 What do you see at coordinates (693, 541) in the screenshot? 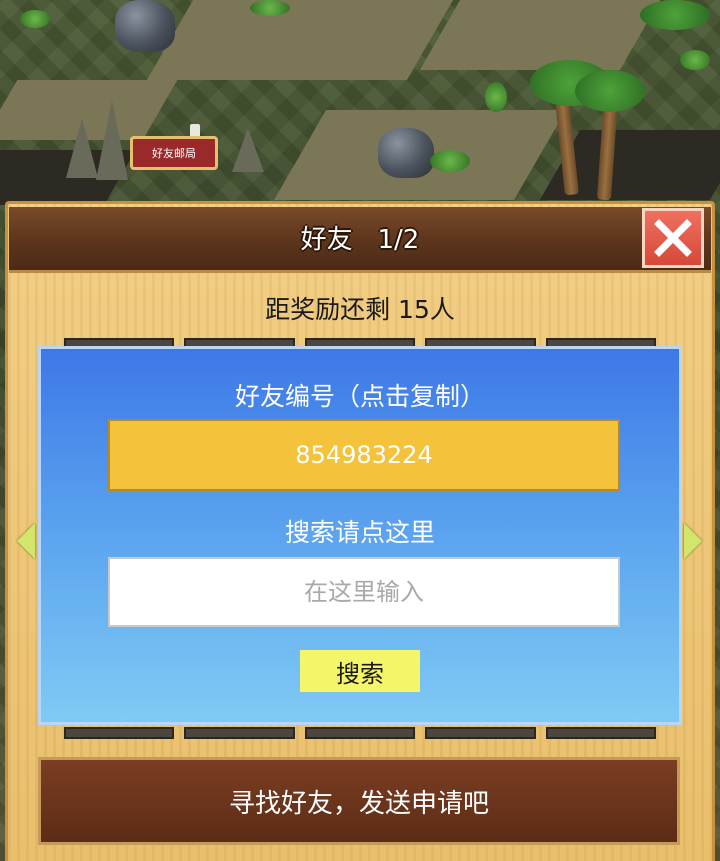
I see `arrow-right-icon` at bounding box center [693, 541].